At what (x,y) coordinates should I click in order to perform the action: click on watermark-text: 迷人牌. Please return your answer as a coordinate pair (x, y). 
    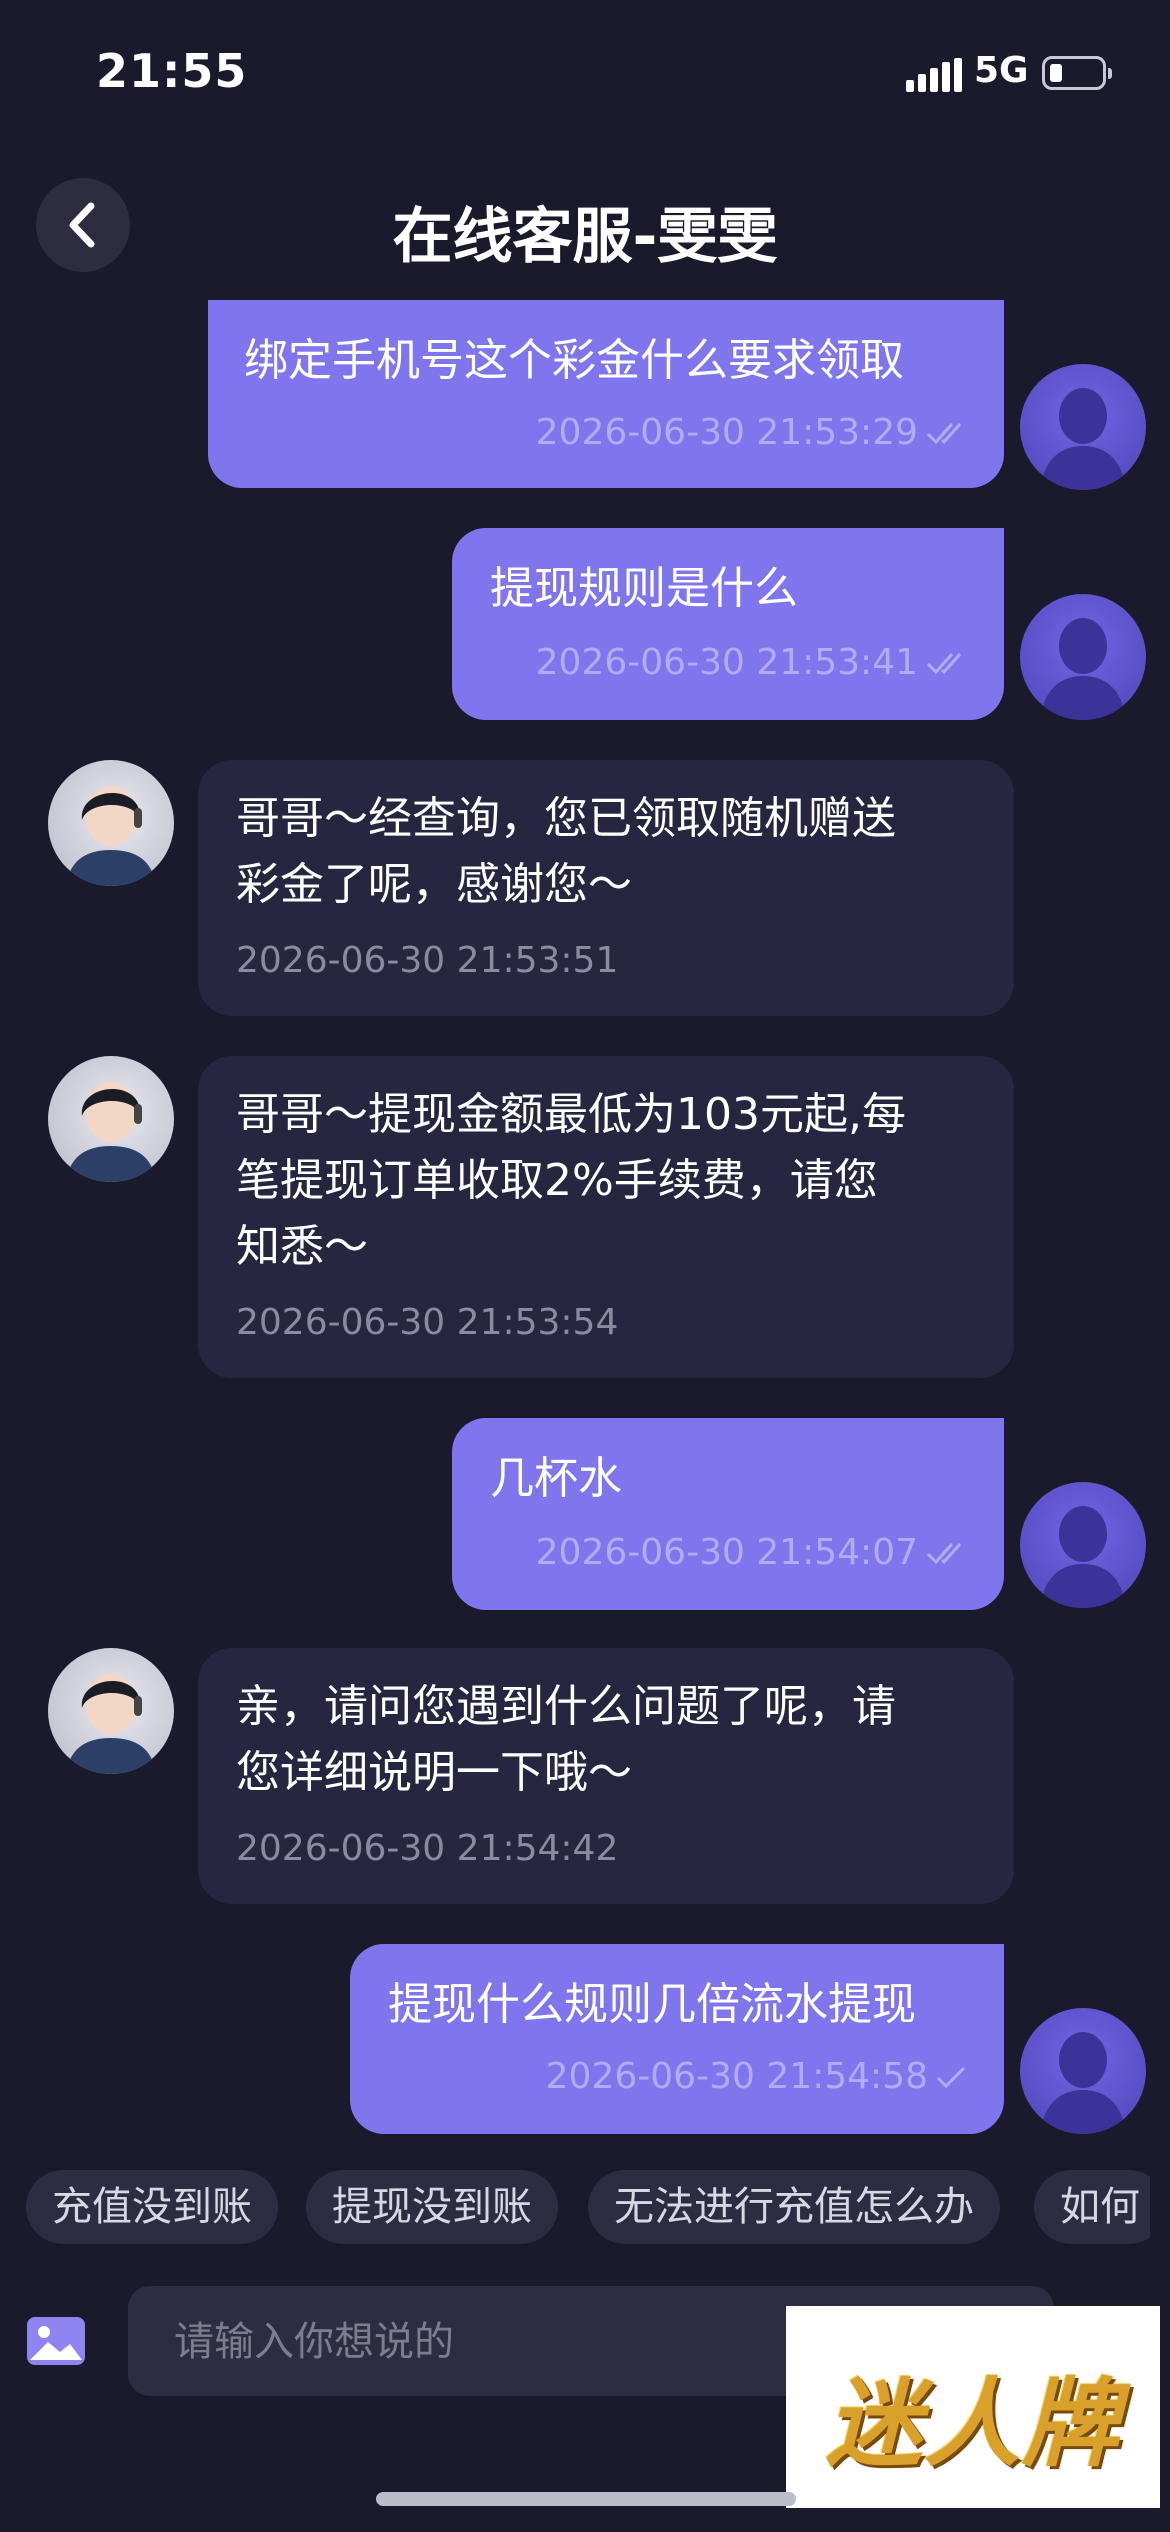
    Looking at the image, I should click on (973, 2423).